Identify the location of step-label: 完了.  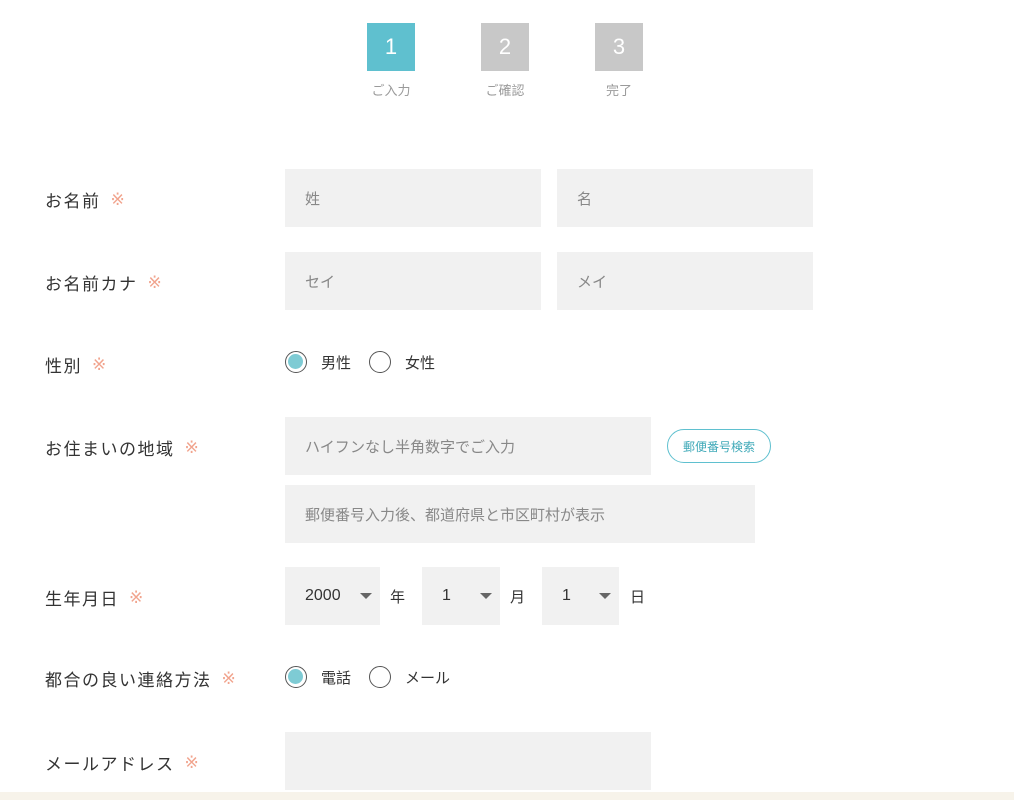
(618, 91).